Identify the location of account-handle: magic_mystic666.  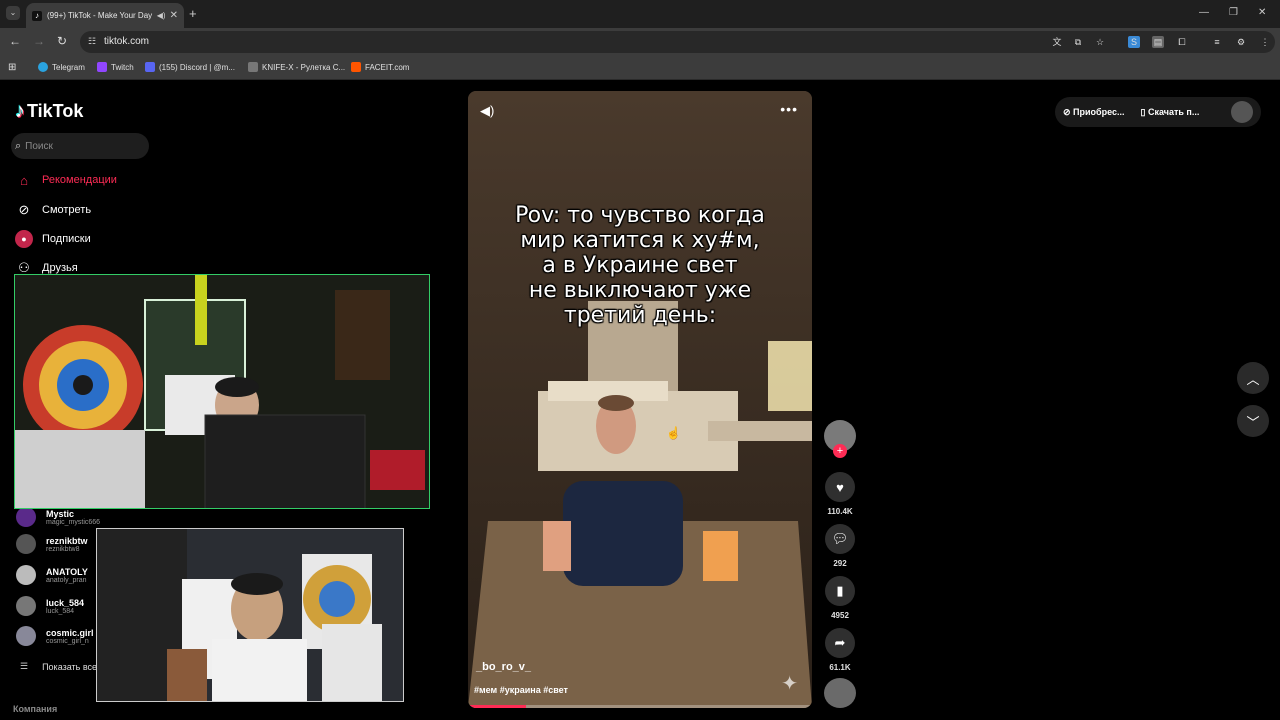
(73, 522).